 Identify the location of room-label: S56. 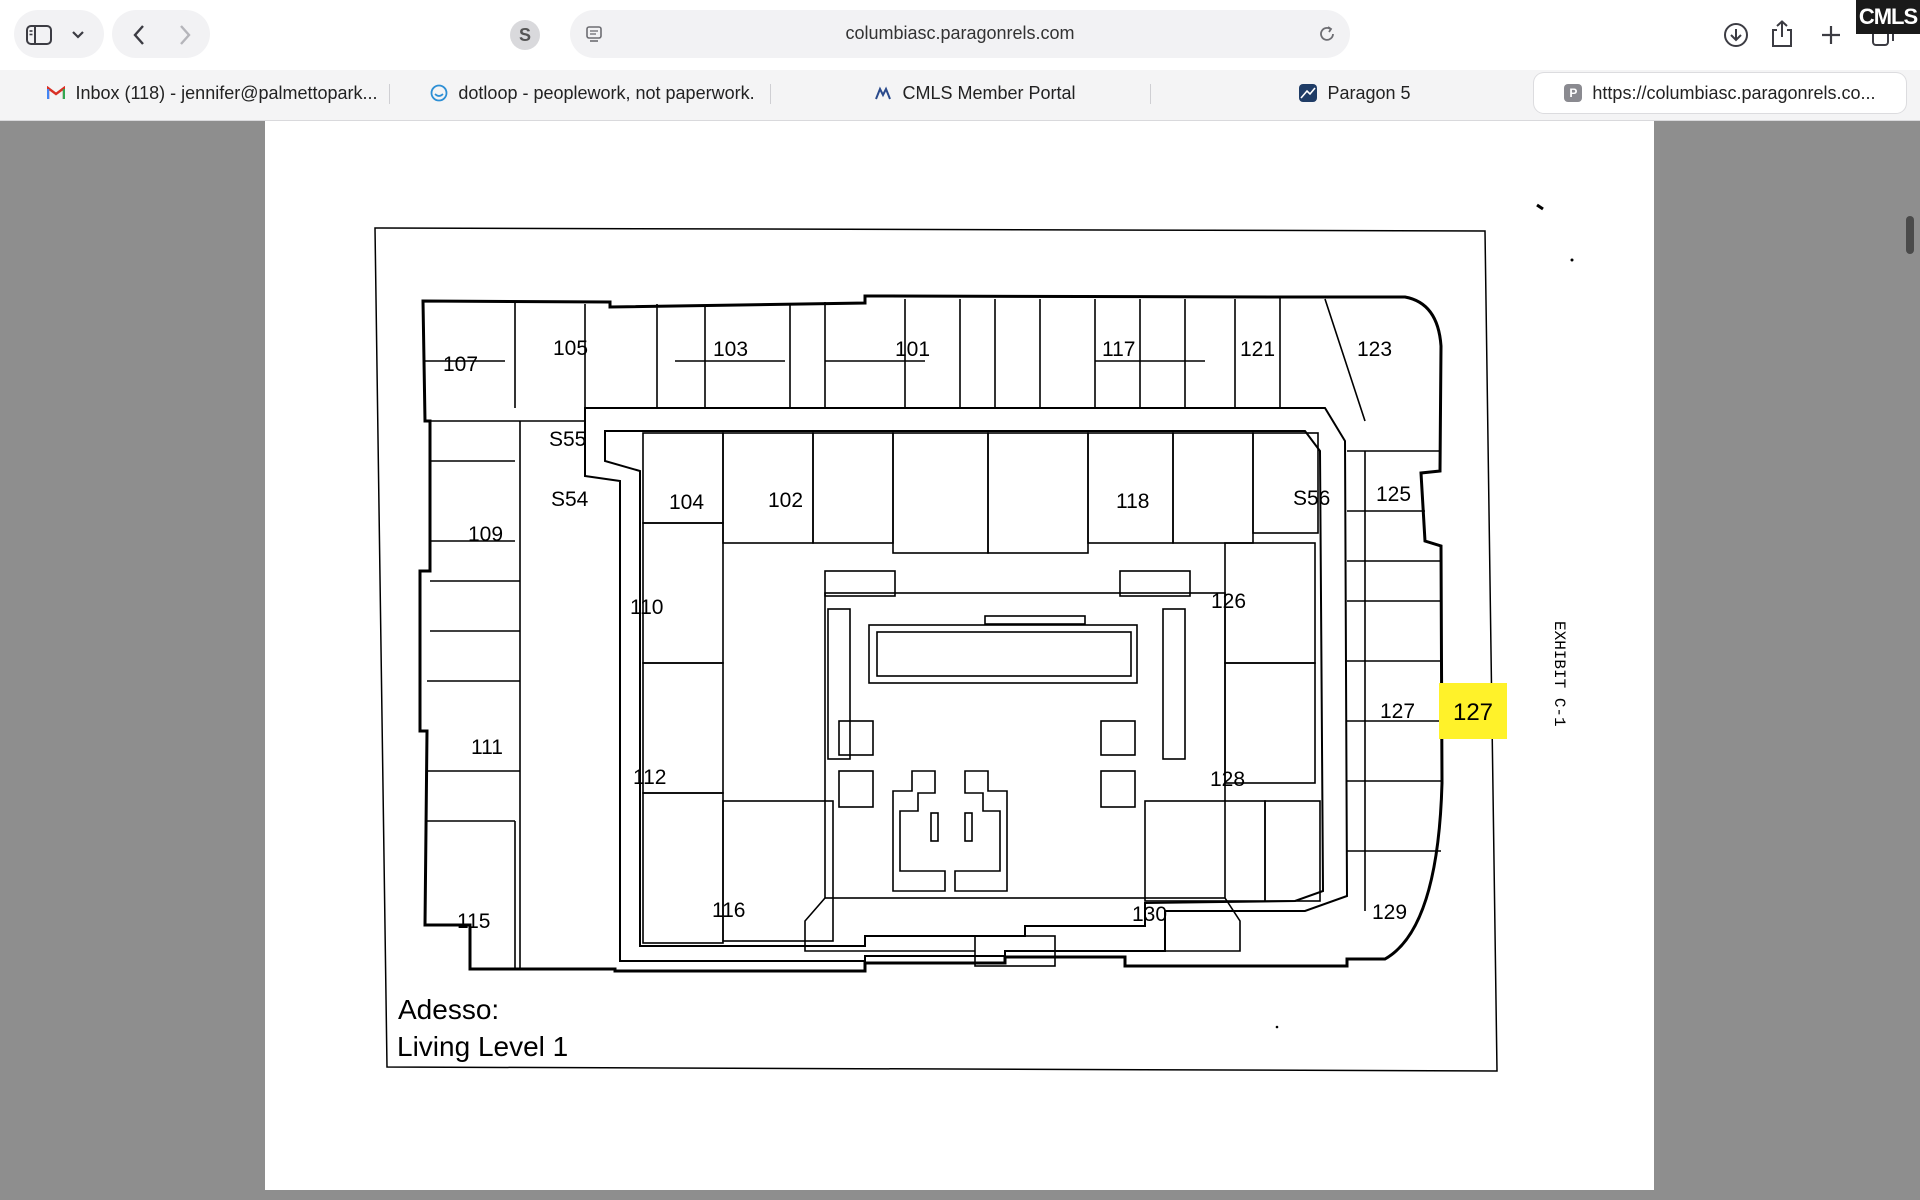
(1311, 498).